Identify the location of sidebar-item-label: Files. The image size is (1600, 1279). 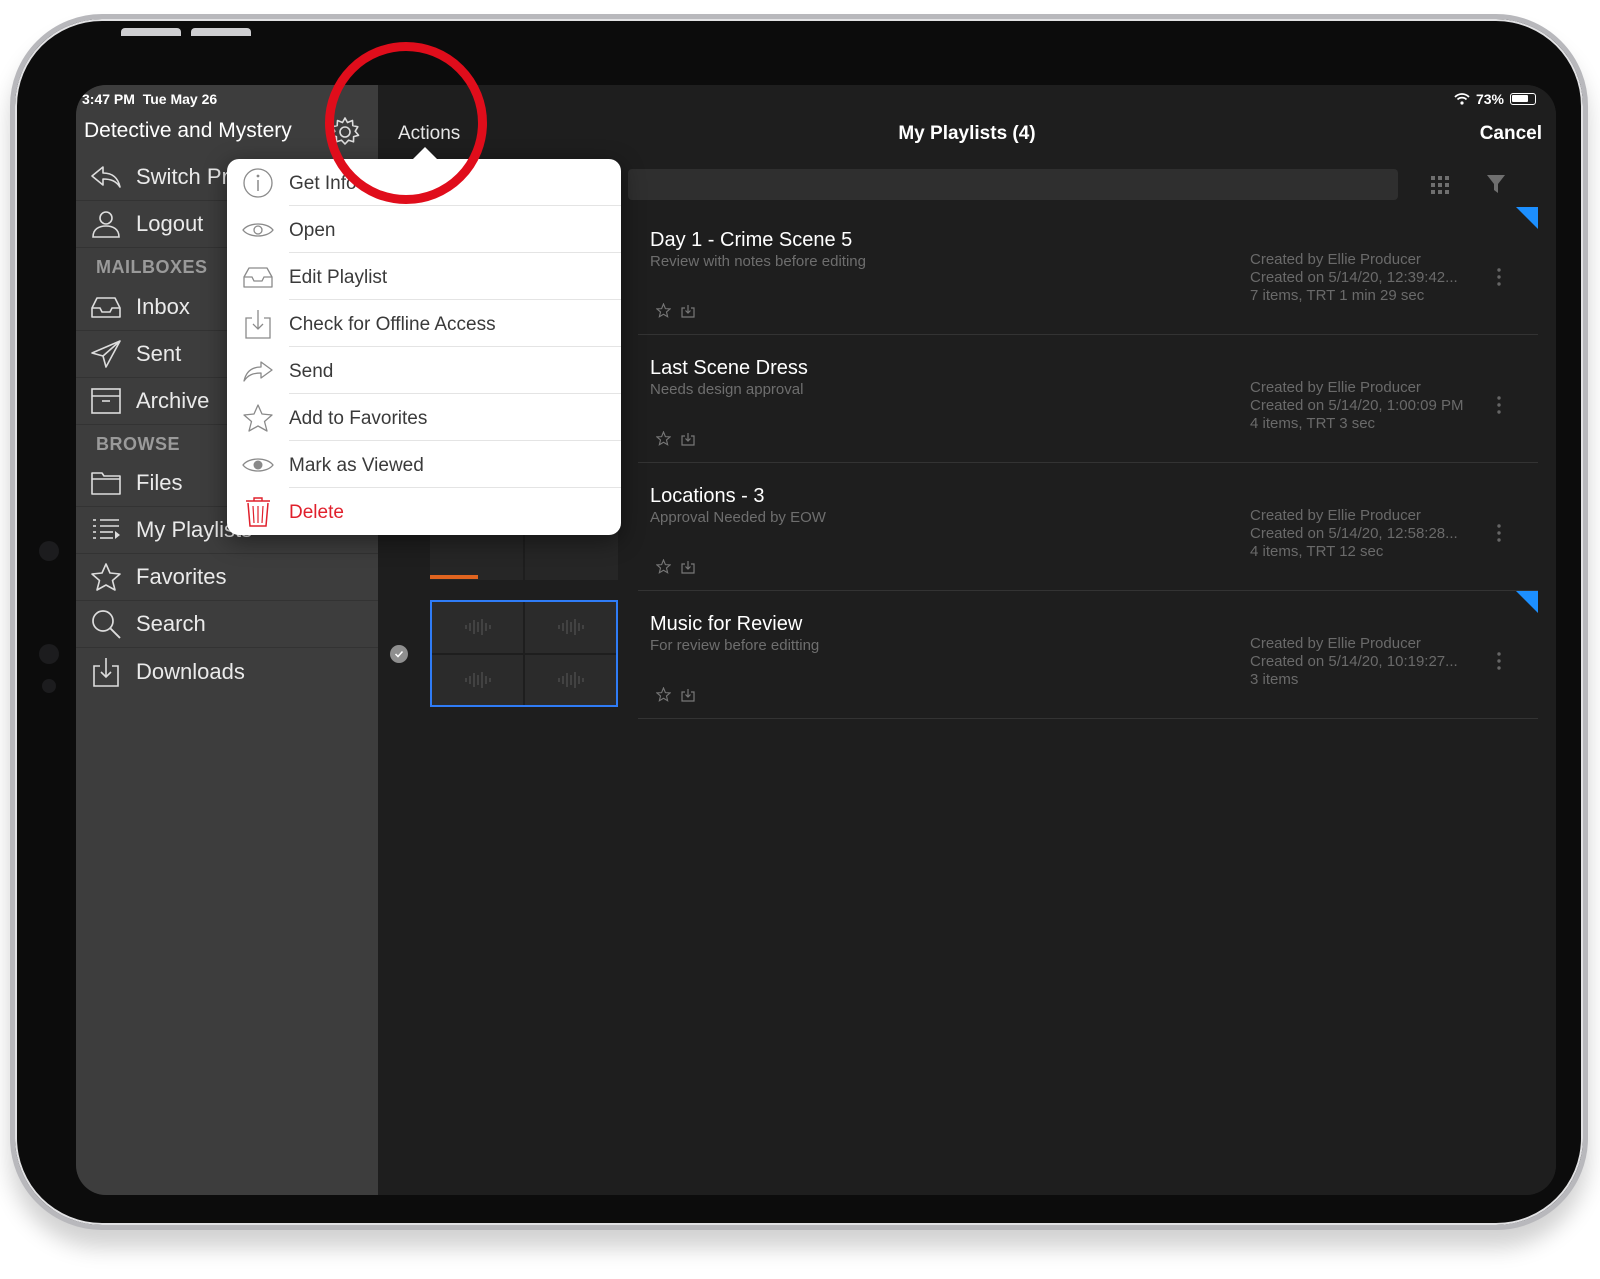
(159, 482).